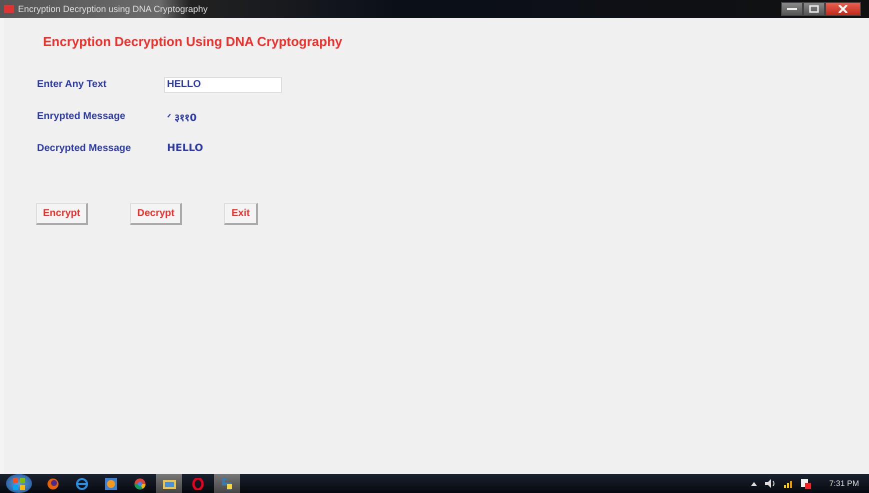 The height and width of the screenshot is (493, 869). What do you see at coordinates (72, 84) in the screenshot?
I see `field-label: Enter Any Text` at bounding box center [72, 84].